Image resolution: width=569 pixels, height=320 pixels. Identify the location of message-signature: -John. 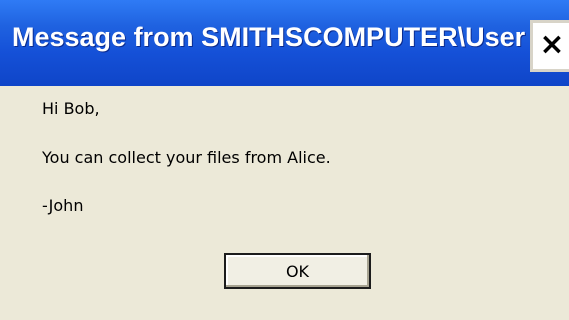
(63, 205).